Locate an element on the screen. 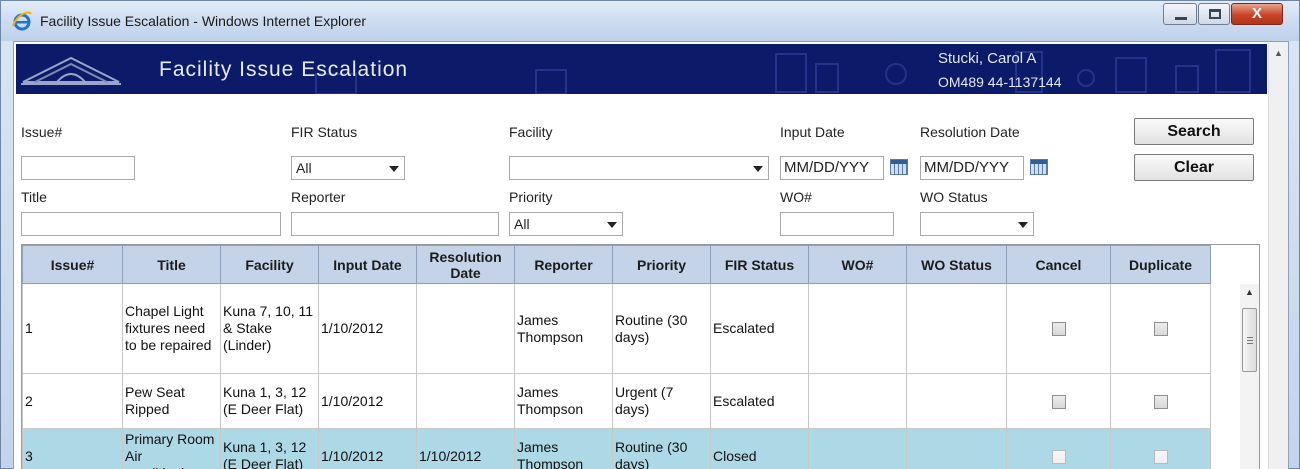 This screenshot has width=1300, height=469. wo-number-cell is located at coordinates (857, 401).